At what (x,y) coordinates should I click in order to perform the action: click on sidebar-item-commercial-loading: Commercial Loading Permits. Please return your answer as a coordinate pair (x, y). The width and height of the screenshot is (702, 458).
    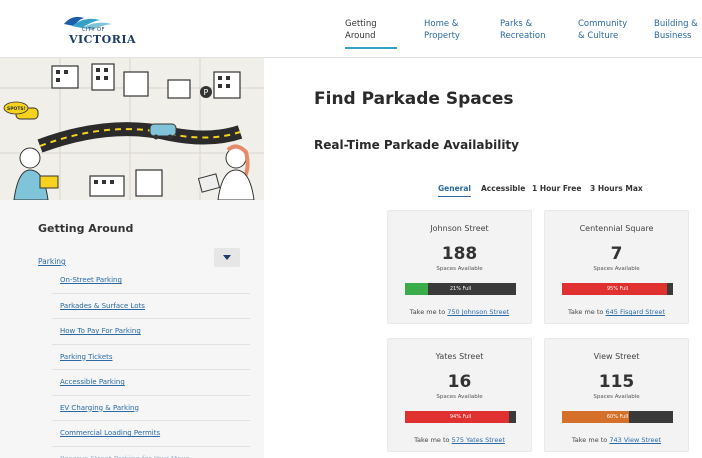
    Looking at the image, I should click on (151, 434).